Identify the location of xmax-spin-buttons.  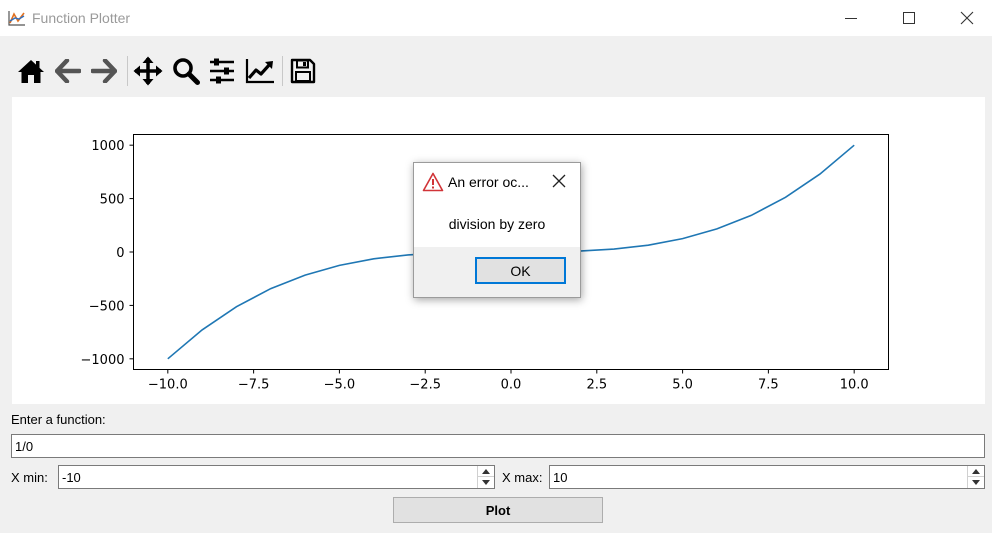
(975, 477).